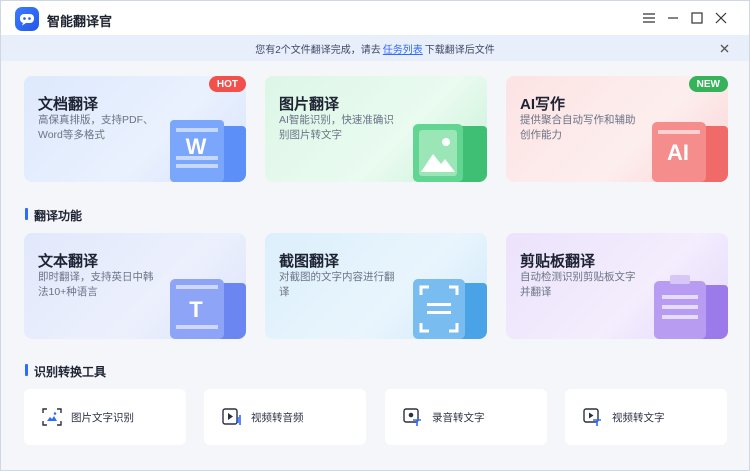  I want to click on tool-video-to-audio: 视频转音频, so click(285, 417).